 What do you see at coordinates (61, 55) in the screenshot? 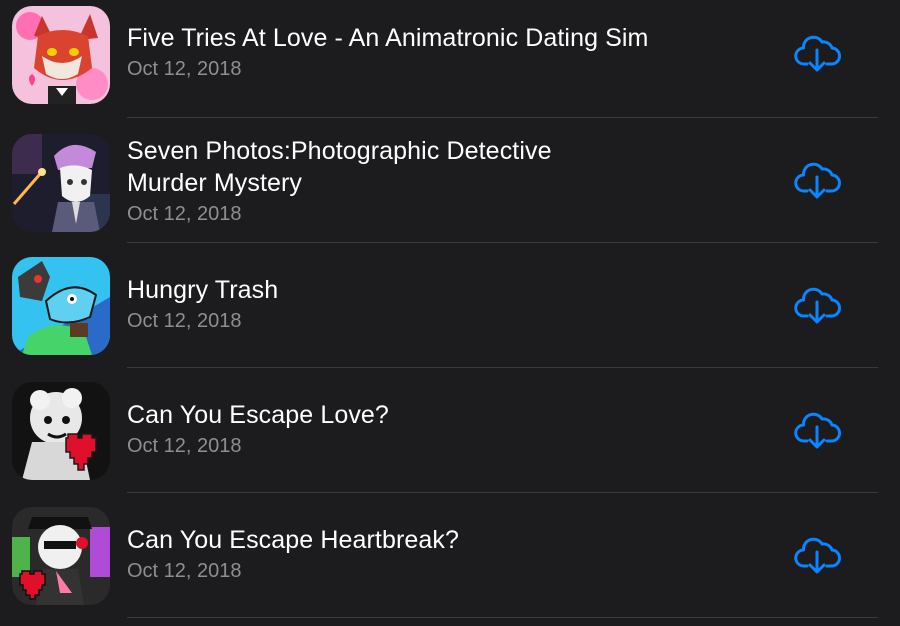
I see `fox-character-icon` at bounding box center [61, 55].